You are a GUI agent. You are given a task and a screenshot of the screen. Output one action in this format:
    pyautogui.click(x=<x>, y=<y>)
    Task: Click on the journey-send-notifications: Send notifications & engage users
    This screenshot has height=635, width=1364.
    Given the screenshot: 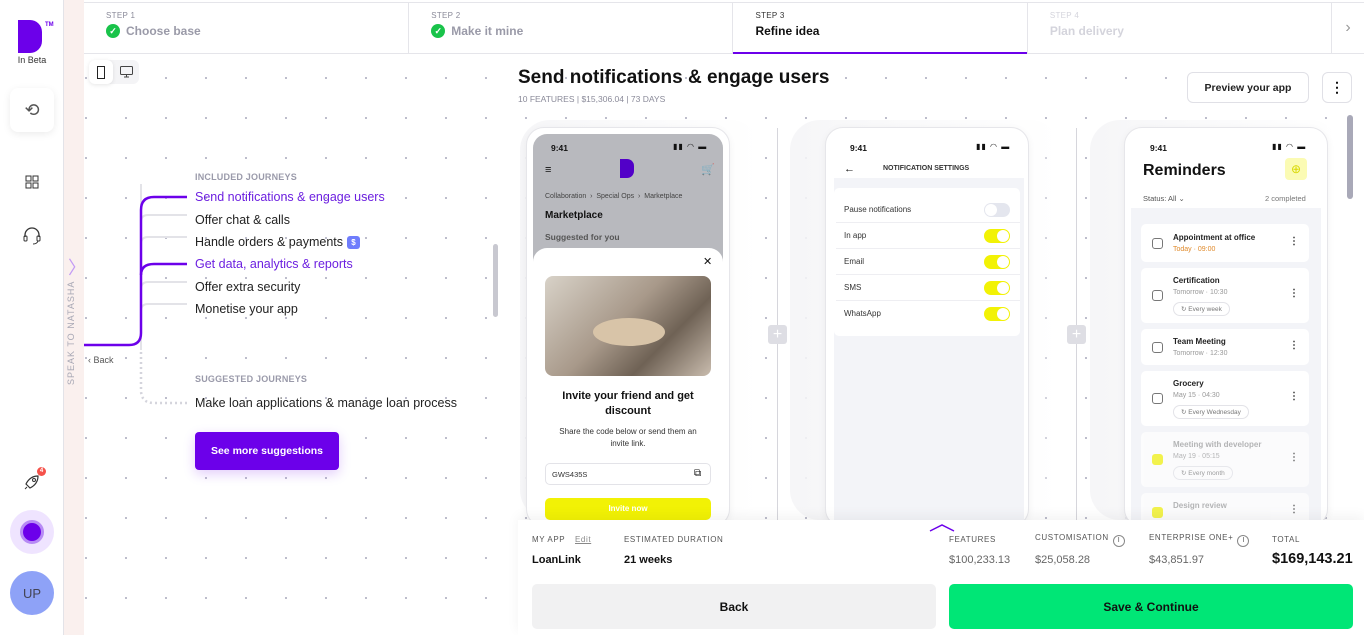 What is the action you would take?
    pyautogui.click(x=290, y=197)
    